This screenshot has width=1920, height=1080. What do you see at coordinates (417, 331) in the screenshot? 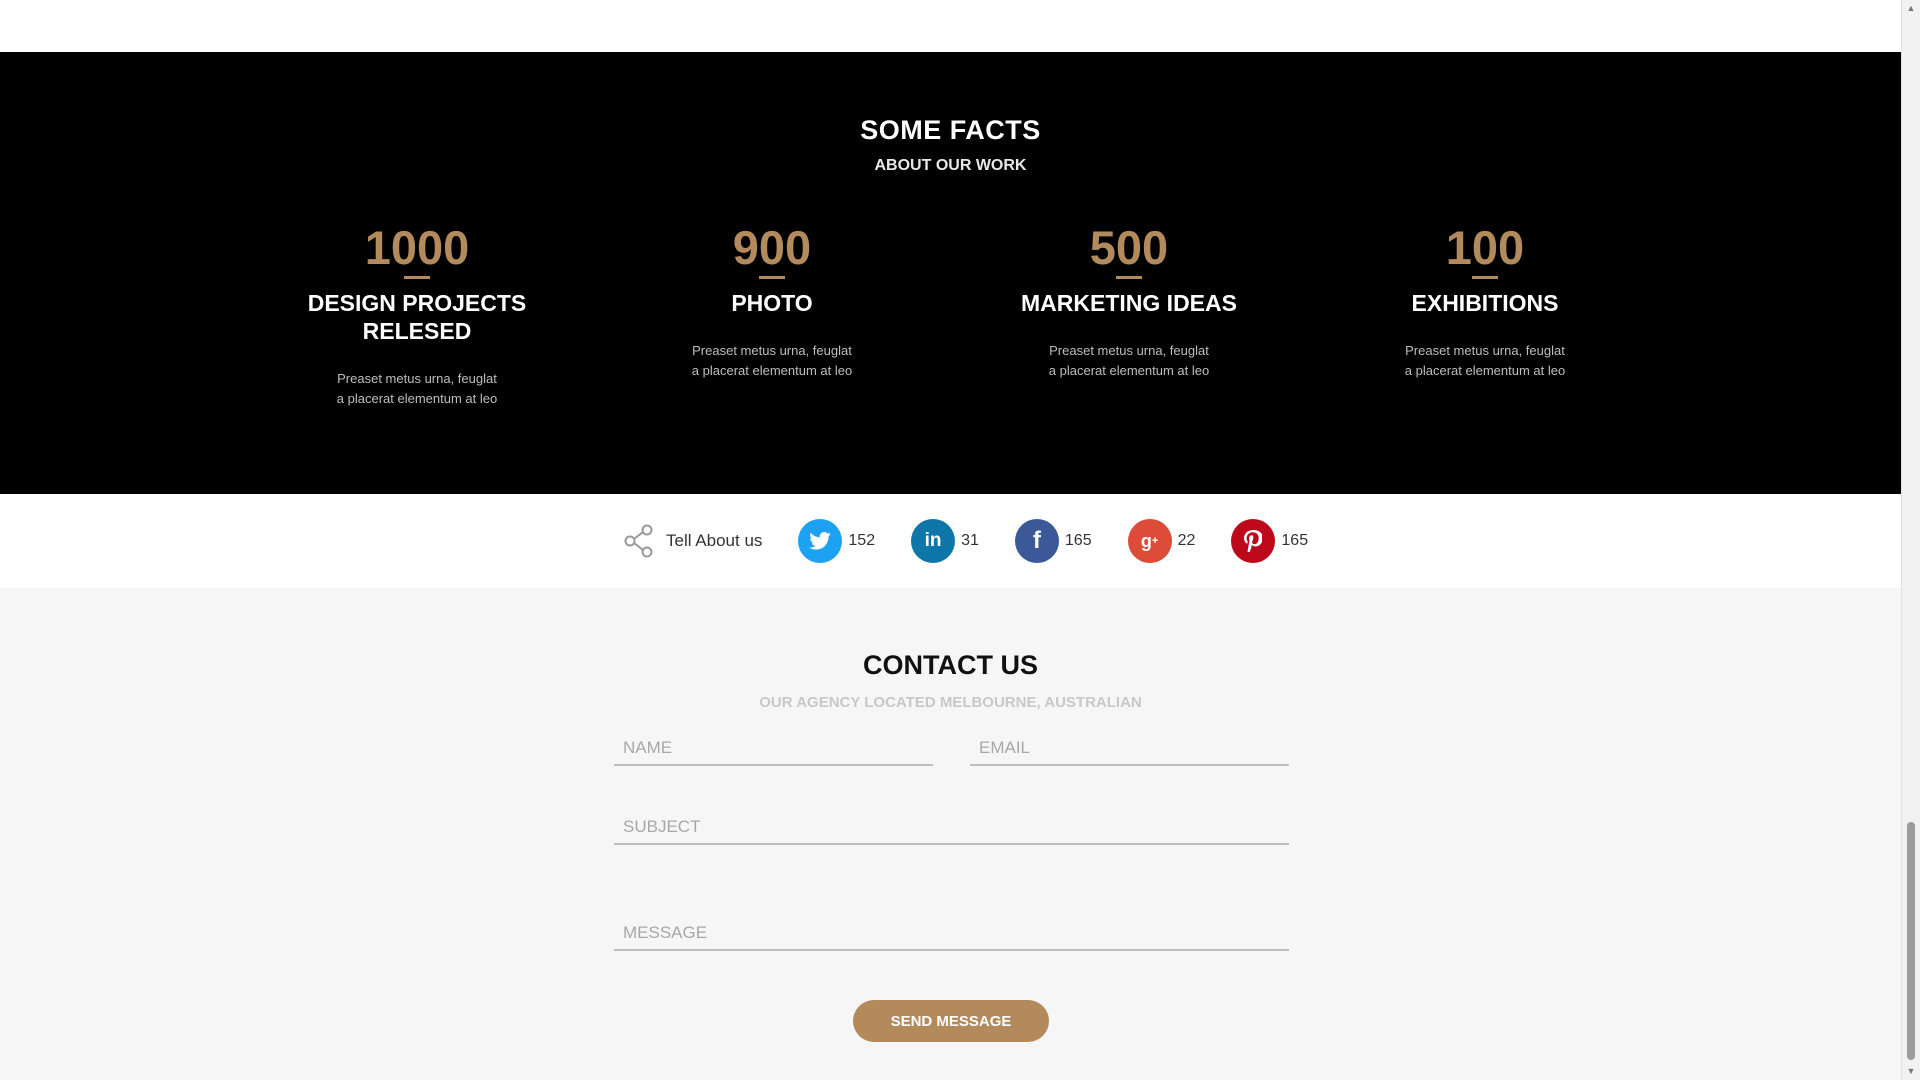
I see `fact-label-line: RELESED` at bounding box center [417, 331].